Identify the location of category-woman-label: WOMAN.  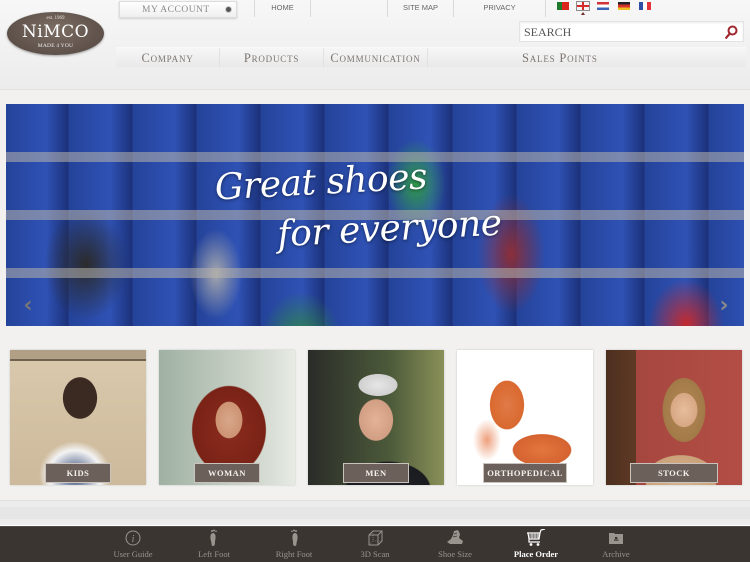
(227, 473).